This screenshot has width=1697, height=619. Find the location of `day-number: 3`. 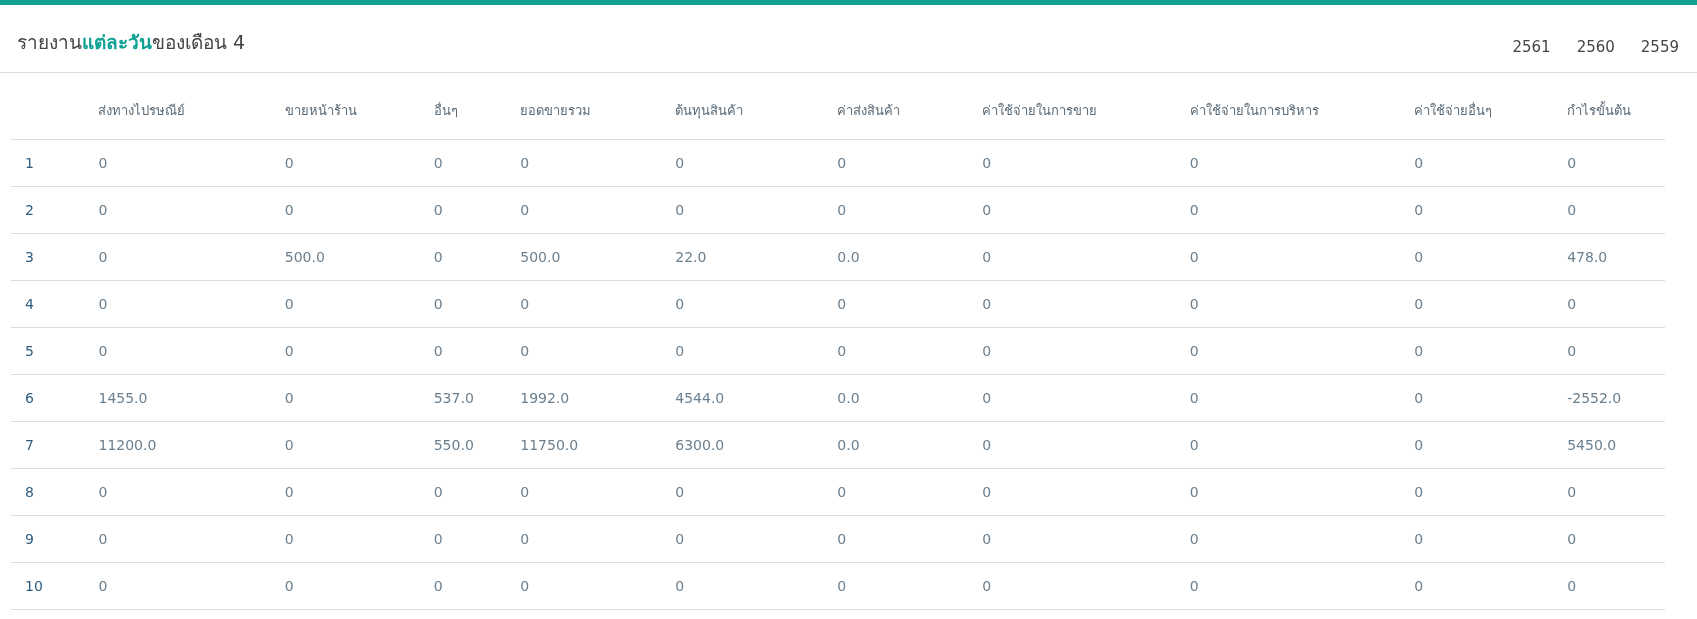

day-number: 3 is located at coordinates (29, 257).